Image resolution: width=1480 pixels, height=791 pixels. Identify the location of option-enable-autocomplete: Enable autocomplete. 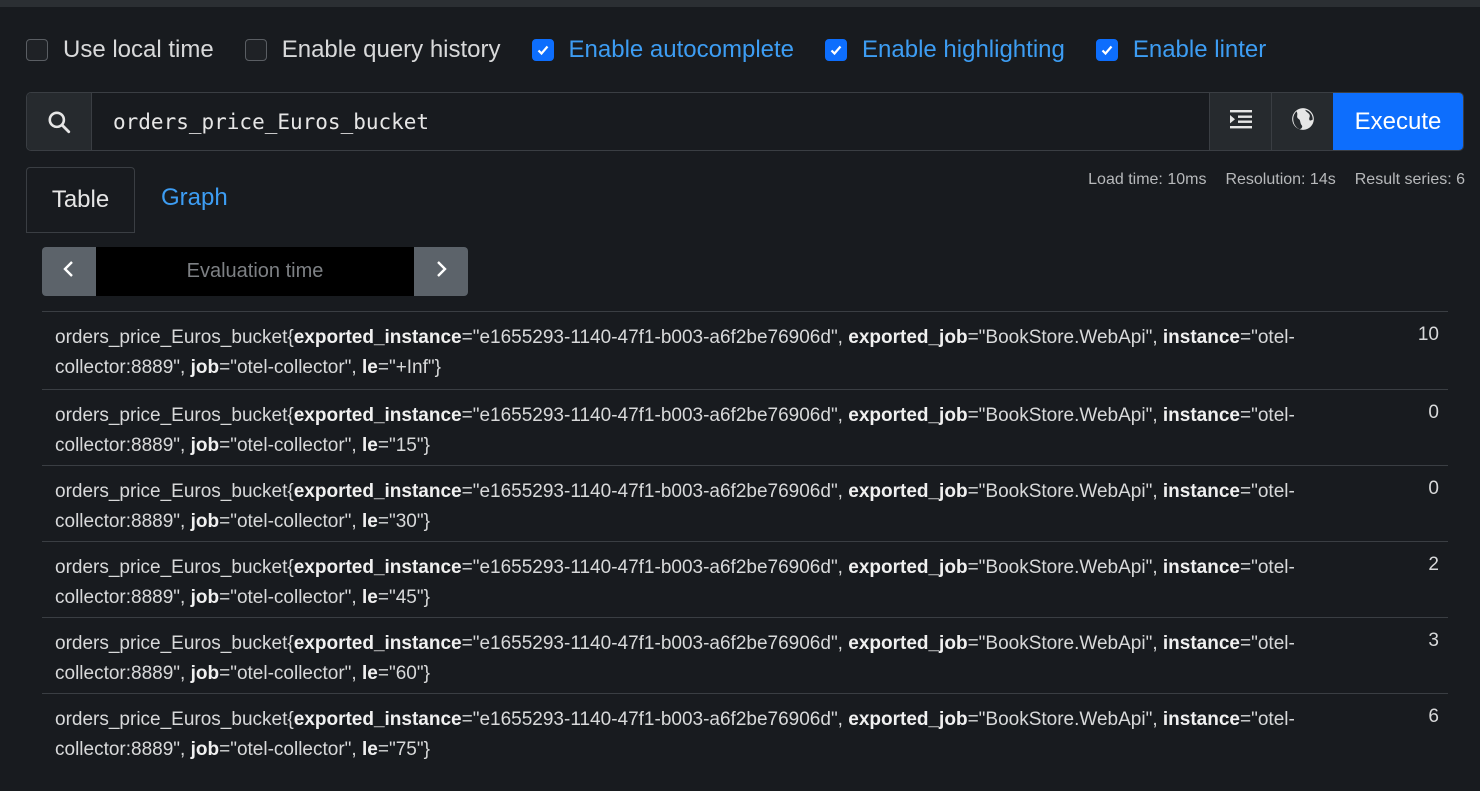
(663, 50).